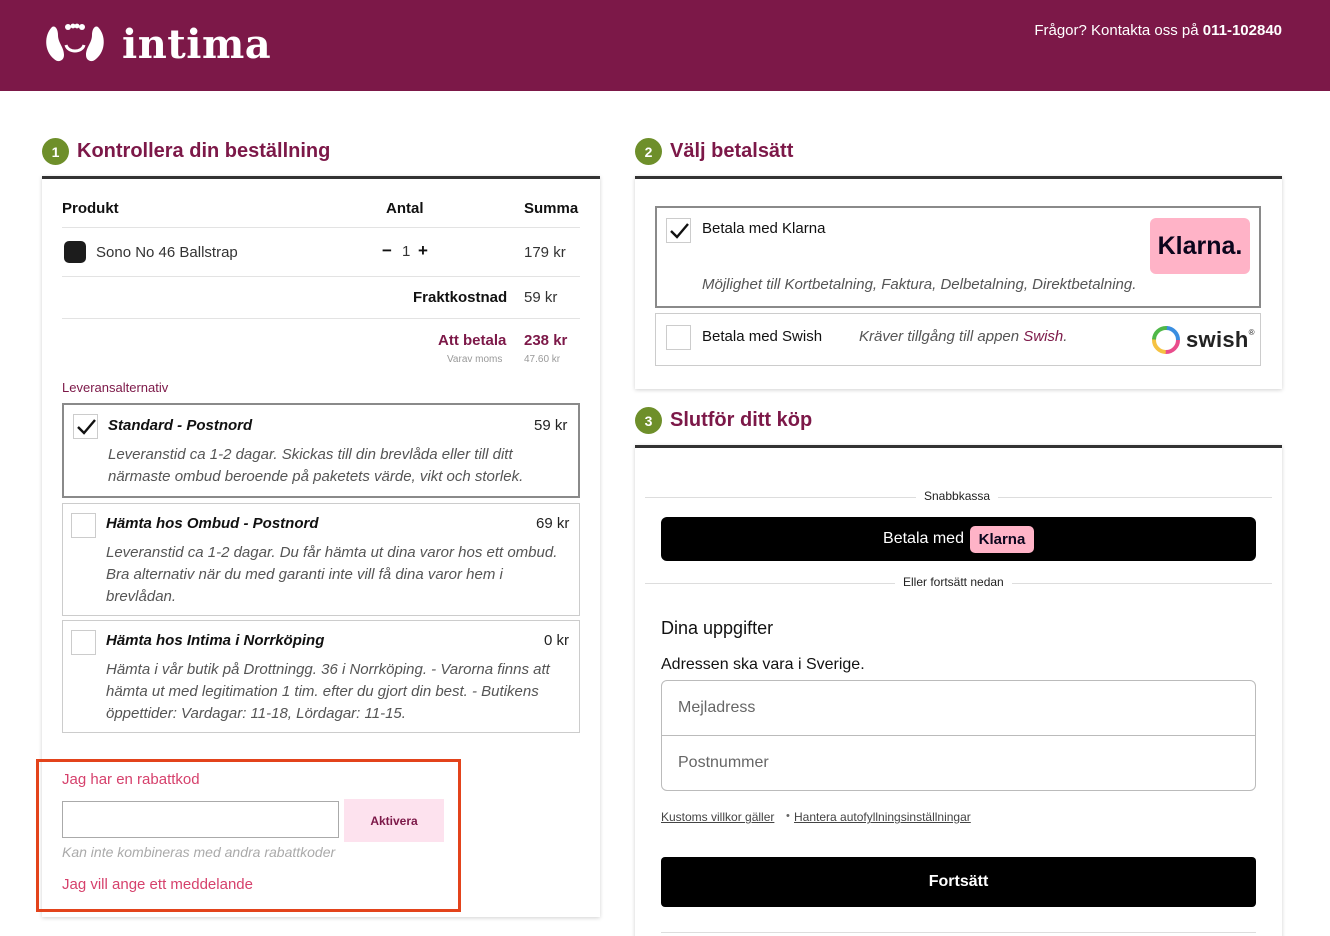  What do you see at coordinates (939, 336) in the screenshot?
I see `swish-desc-text: Kräver tillgång till appen` at bounding box center [939, 336].